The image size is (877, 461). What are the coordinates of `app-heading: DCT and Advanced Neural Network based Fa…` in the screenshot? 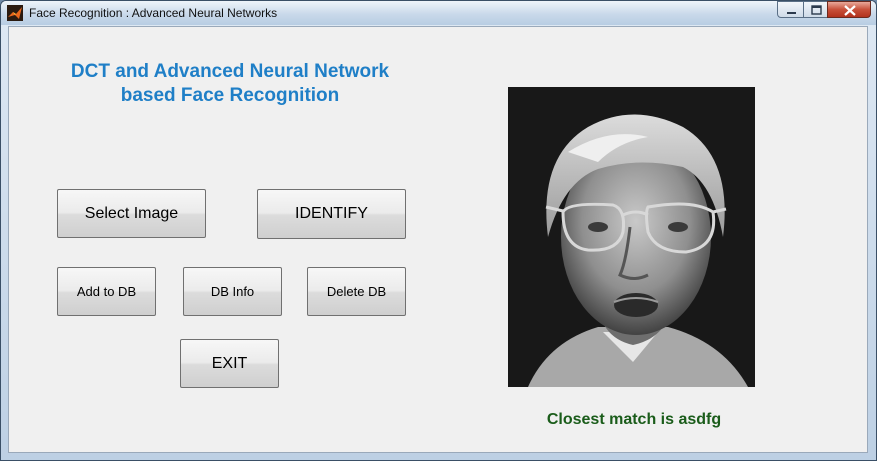 It's located at (230, 84).